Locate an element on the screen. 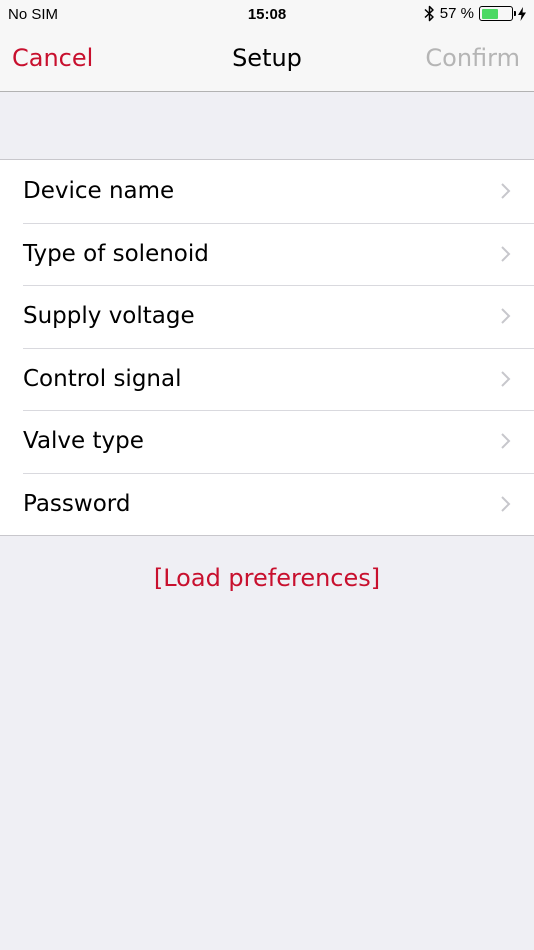 The image size is (534, 950). settings-item-control-signal: Control signal is located at coordinates (267, 379).